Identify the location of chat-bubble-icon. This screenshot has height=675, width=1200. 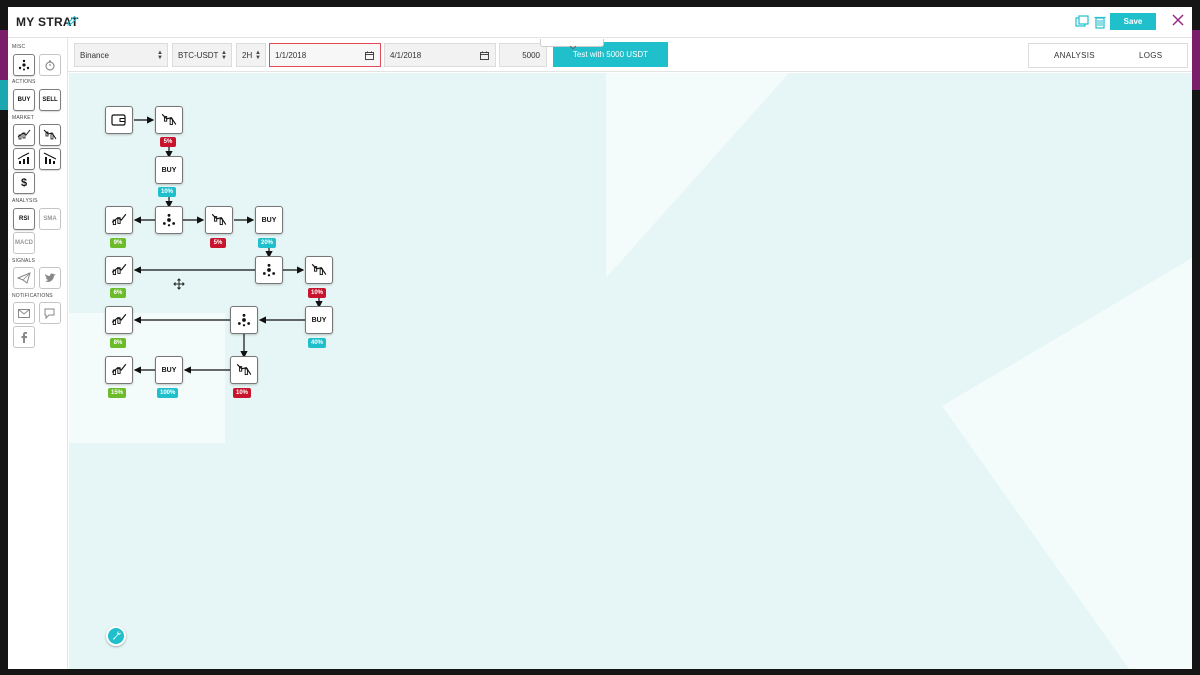
(49, 314).